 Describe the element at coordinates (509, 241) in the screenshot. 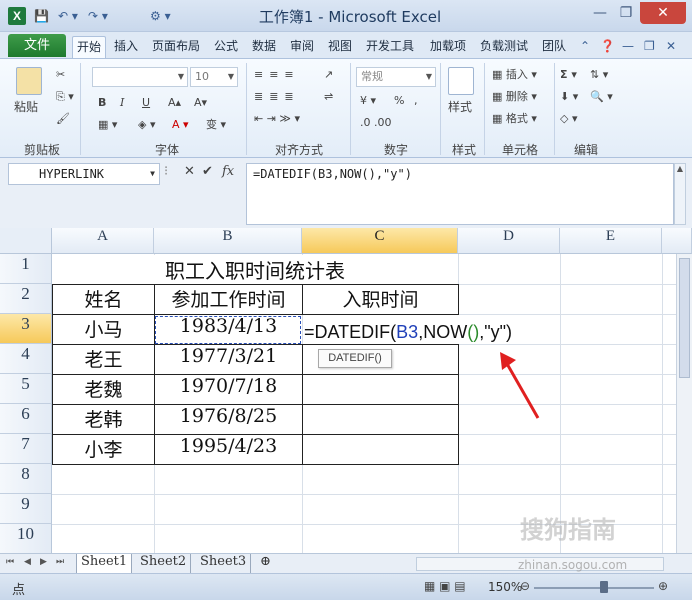

I see `column-header-d: D` at that location.